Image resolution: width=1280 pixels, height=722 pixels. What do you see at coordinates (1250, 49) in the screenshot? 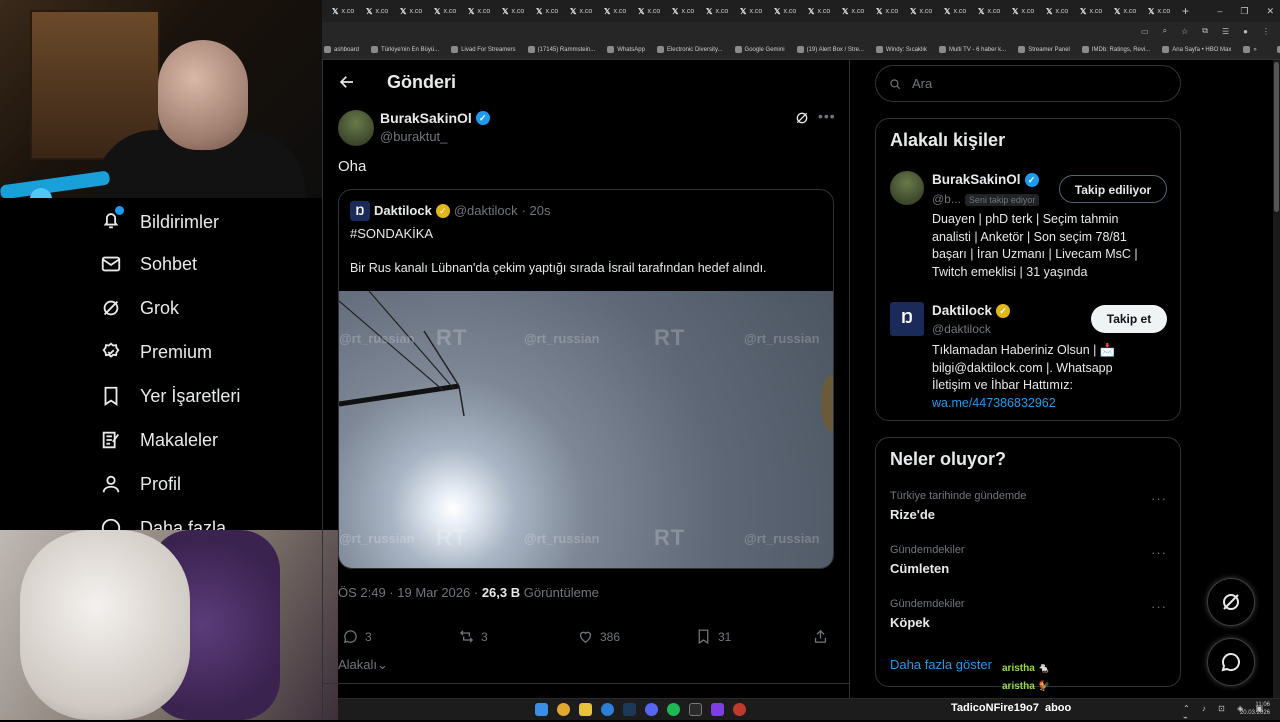
I see `bookmark-item: »` at bounding box center [1250, 49].